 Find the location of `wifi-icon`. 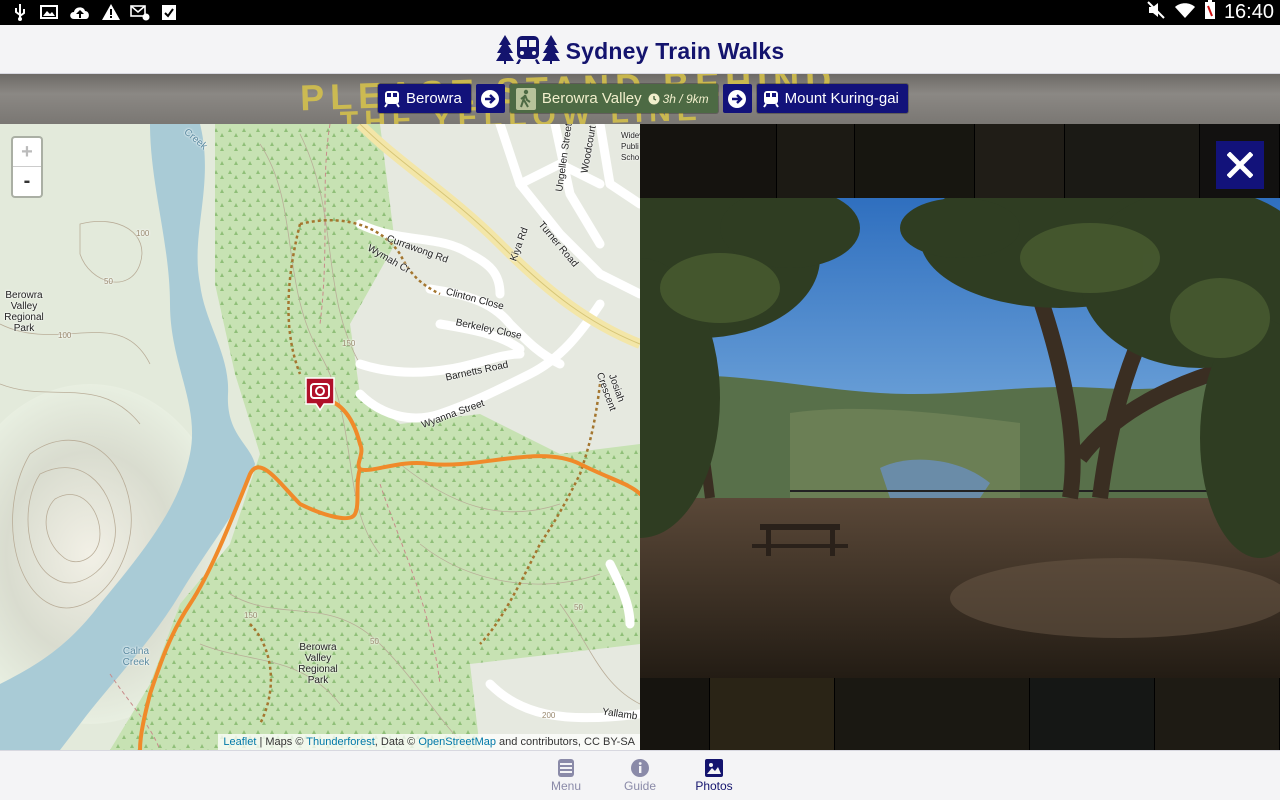

wifi-icon is located at coordinates (1185, 12).